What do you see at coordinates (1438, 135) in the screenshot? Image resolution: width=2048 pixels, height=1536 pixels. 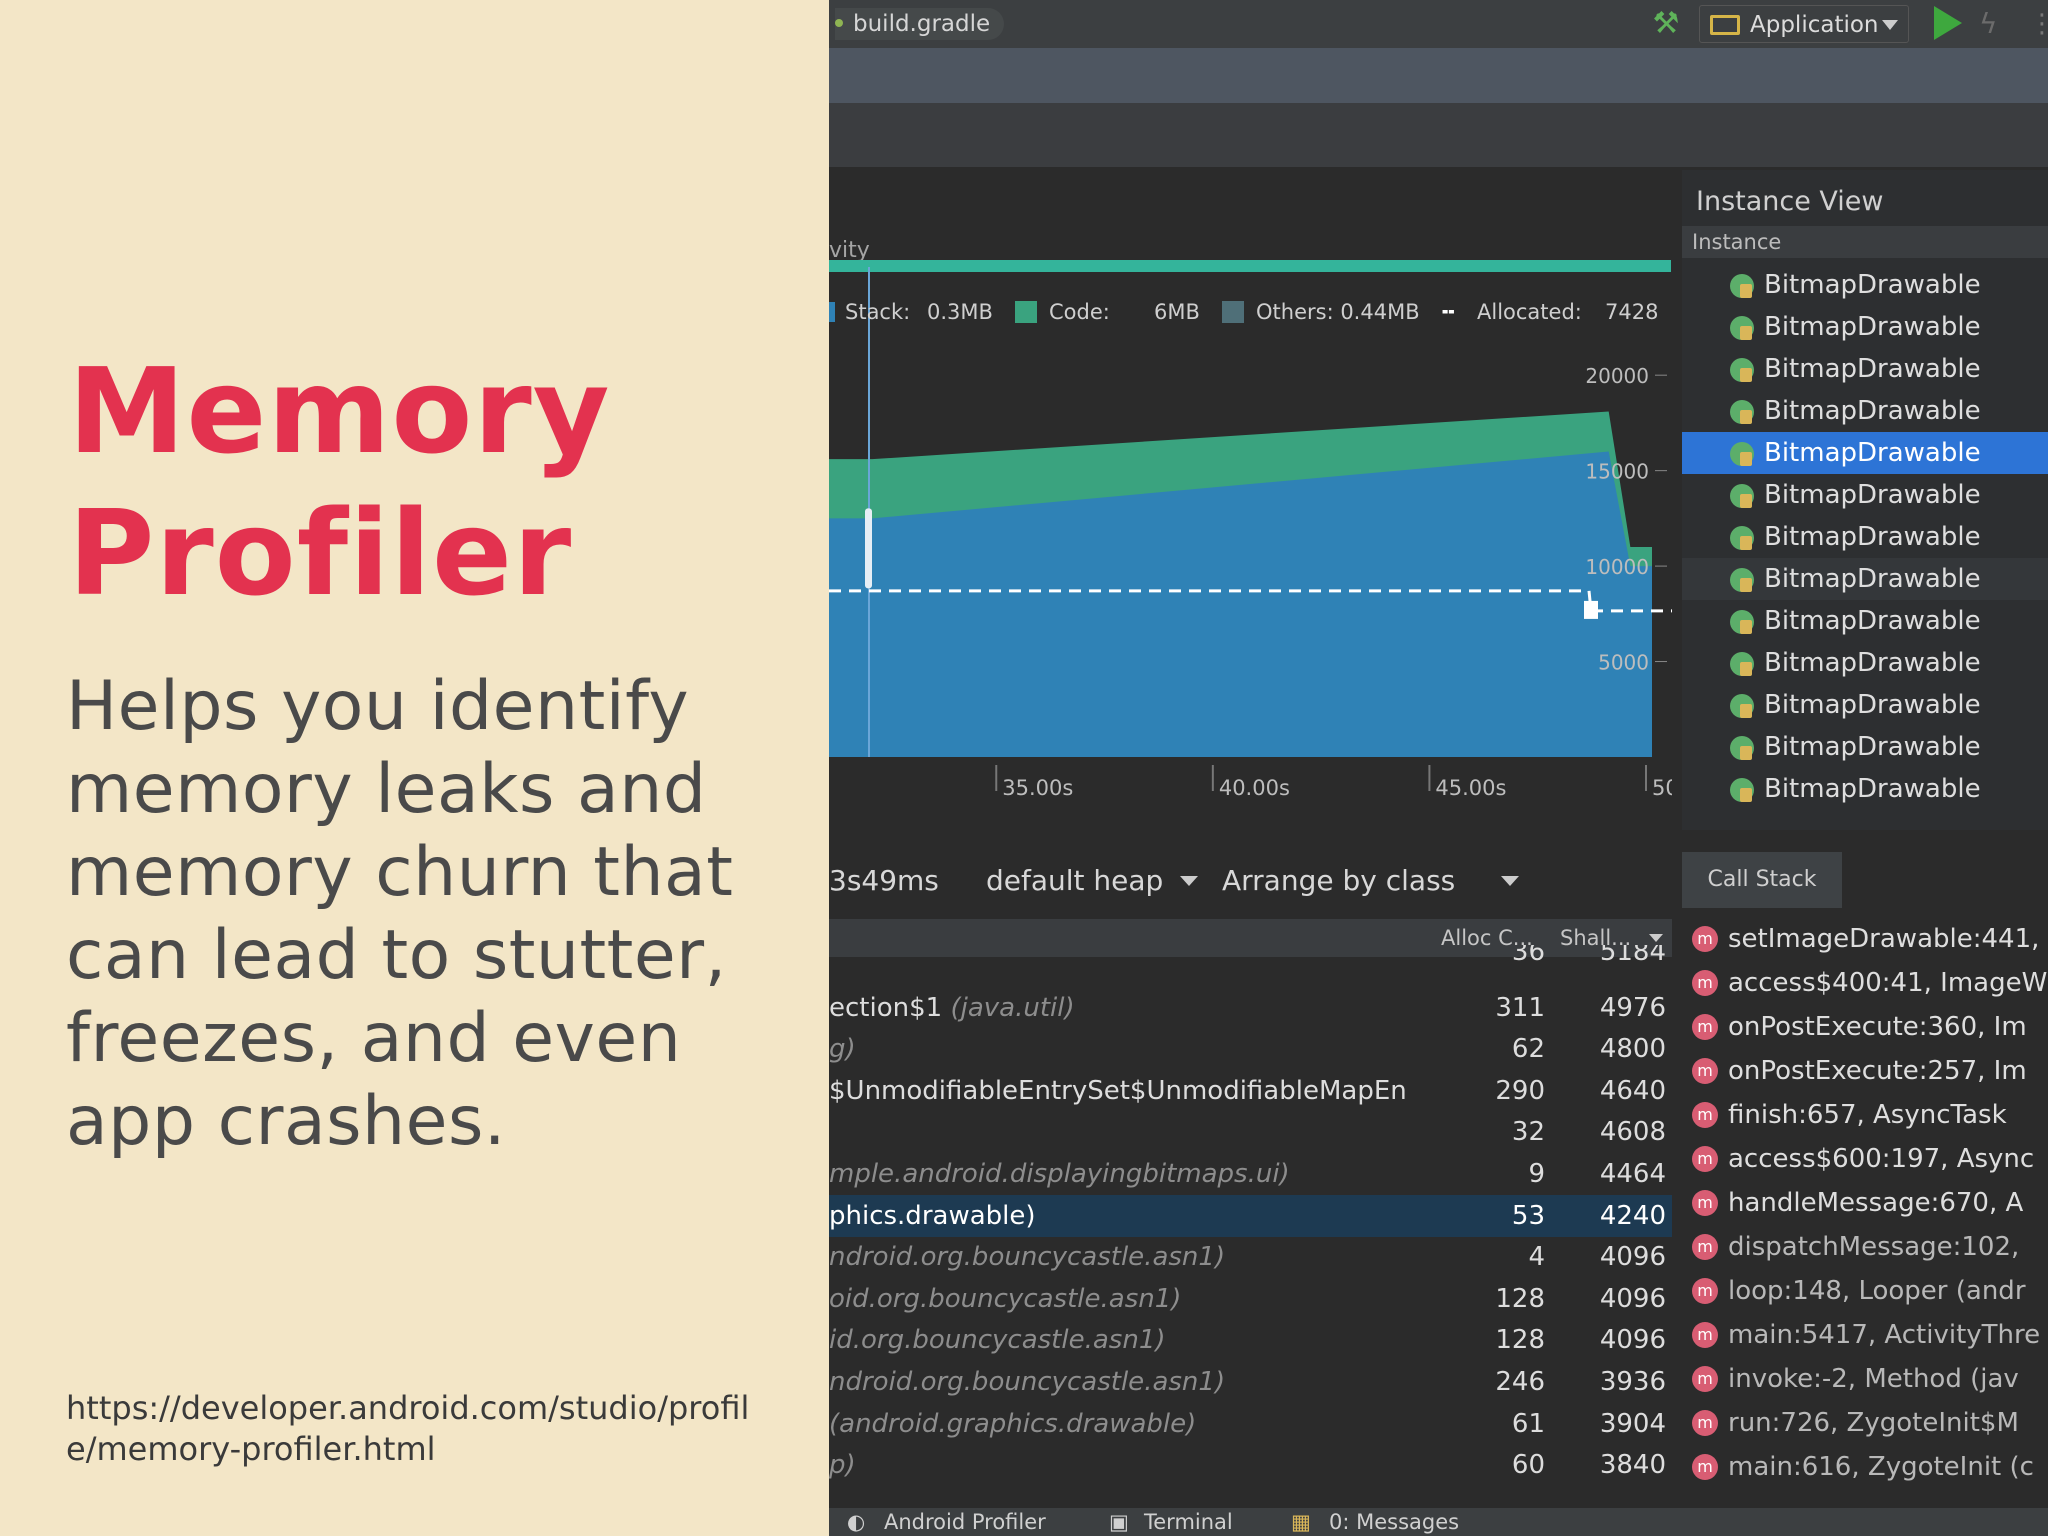 I see `profiler-subheader` at bounding box center [1438, 135].